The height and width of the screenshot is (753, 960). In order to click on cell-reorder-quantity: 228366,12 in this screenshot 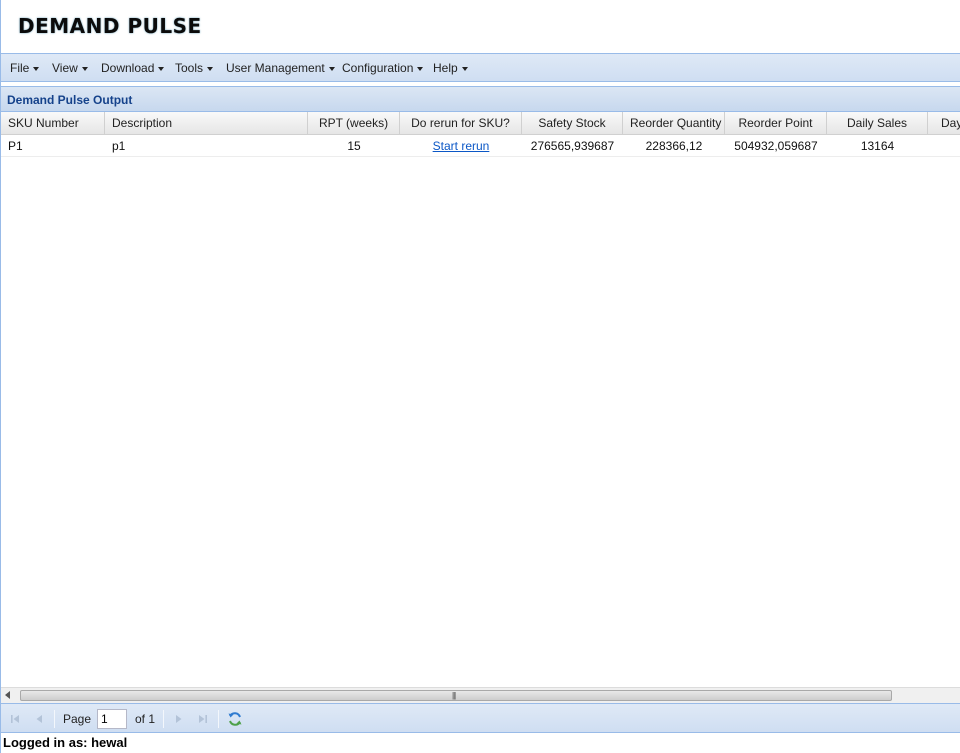, I will do `click(674, 146)`.